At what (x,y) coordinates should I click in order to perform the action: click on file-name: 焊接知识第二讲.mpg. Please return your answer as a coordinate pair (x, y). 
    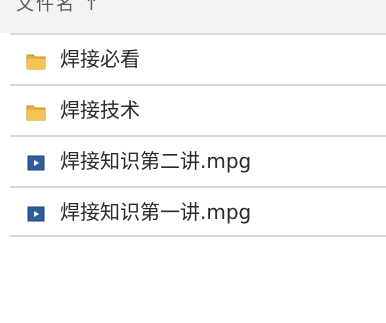
    Looking at the image, I should click on (156, 161).